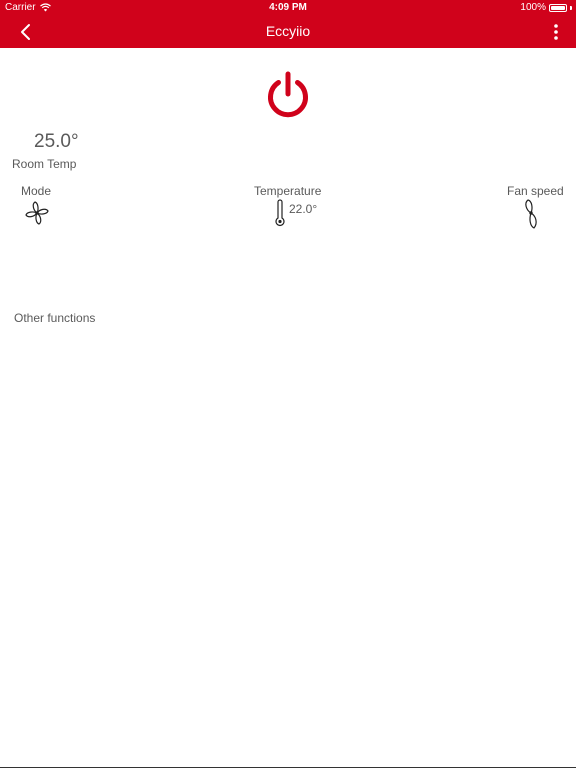 The width and height of the screenshot is (576, 768). I want to click on battery-percent: 100%, so click(533, 7).